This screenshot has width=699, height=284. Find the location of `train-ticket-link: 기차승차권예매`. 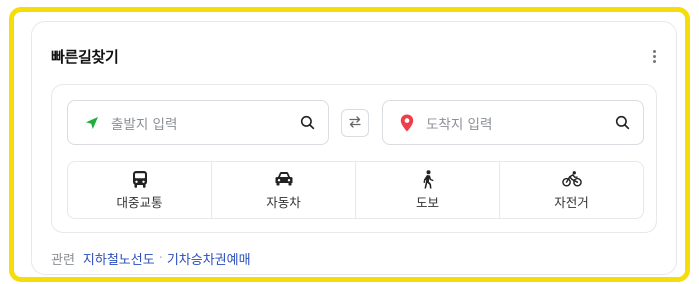

train-ticket-link: 기차승차권예매 is located at coordinates (209, 258).